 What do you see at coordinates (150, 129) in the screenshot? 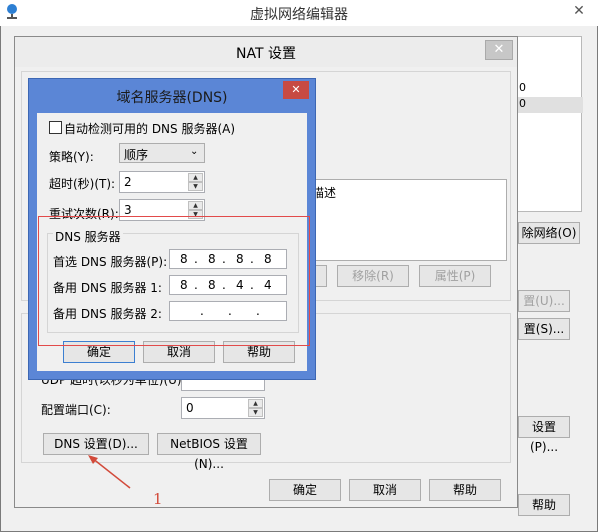
I see `auto-detect-label: 自动检测可用的 DNS 服务器(A)` at bounding box center [150, 129].